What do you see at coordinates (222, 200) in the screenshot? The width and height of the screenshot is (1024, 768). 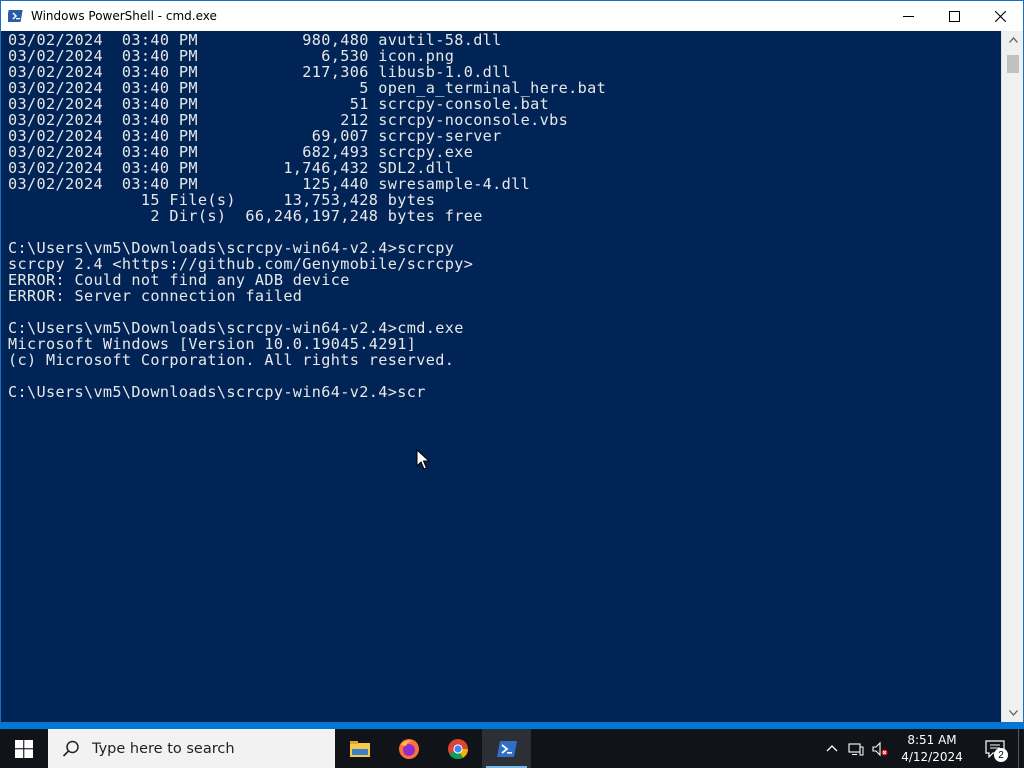 I see `console-line: 15 File(s) 13,753,428 bytes` at bounding box center [222, 200].